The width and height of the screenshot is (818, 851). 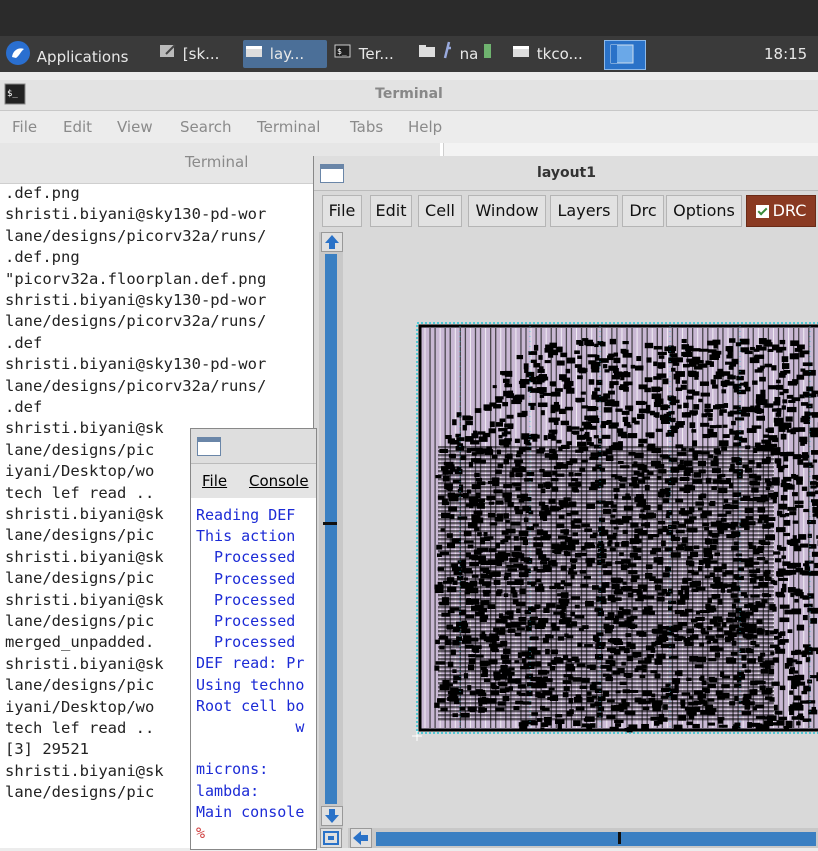 I want to click on menu-tabs: Tabs, so click(x=366, y=127).